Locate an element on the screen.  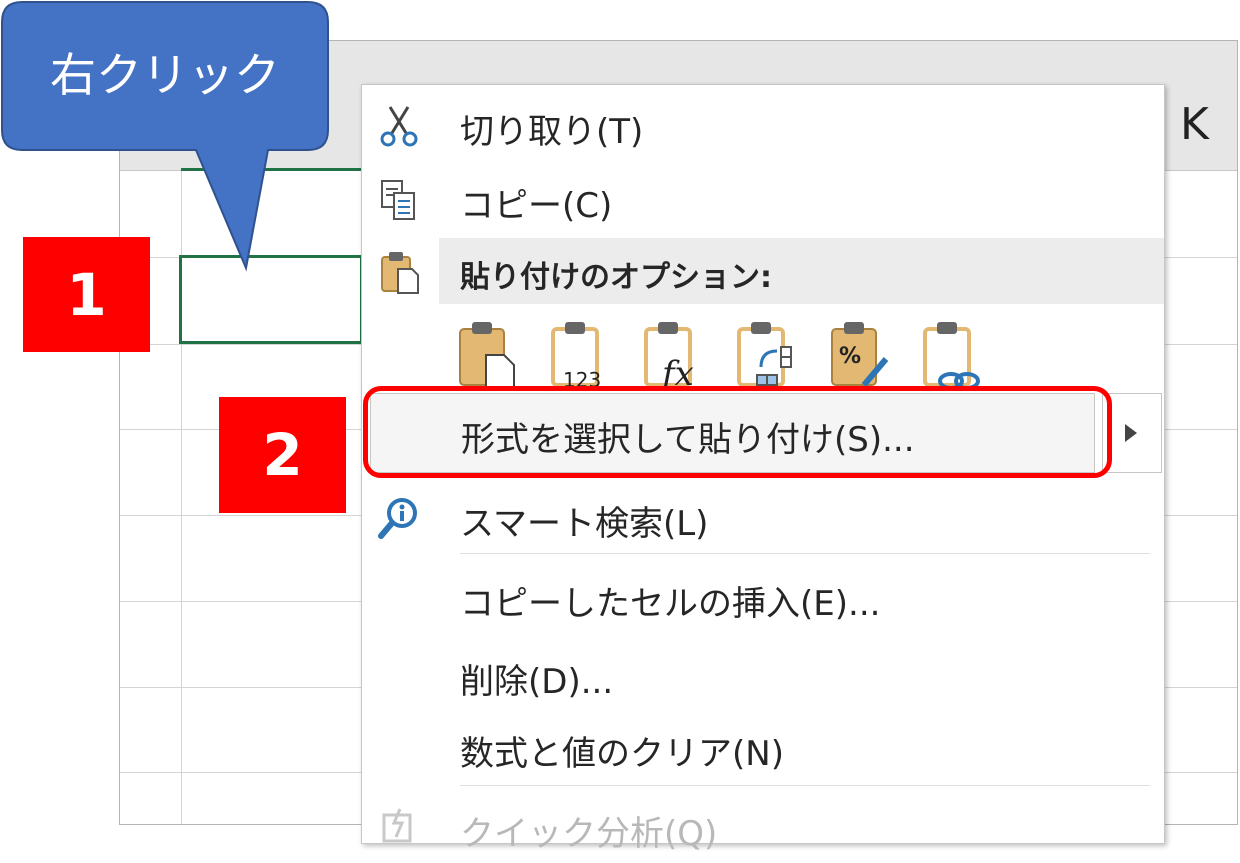
copy-icon is located at coordinates (398, 200).